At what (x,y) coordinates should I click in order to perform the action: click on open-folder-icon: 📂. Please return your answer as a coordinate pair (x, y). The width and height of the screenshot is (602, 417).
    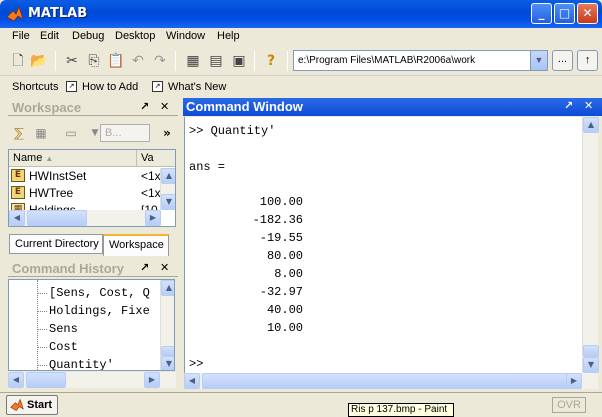
    Looking at the image, I should click on (39, 61).